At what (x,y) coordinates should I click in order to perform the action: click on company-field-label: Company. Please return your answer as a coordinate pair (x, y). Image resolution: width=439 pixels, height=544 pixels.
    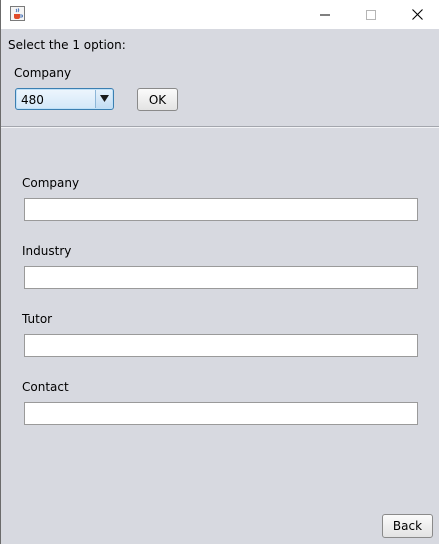
    Looking at the image, I should click on (51, 183).